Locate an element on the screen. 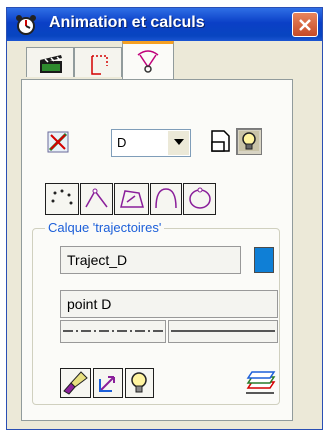 The height and width of the screenshot is (430, 323). arrow-reset-icon is located at coordinates (107, 384).